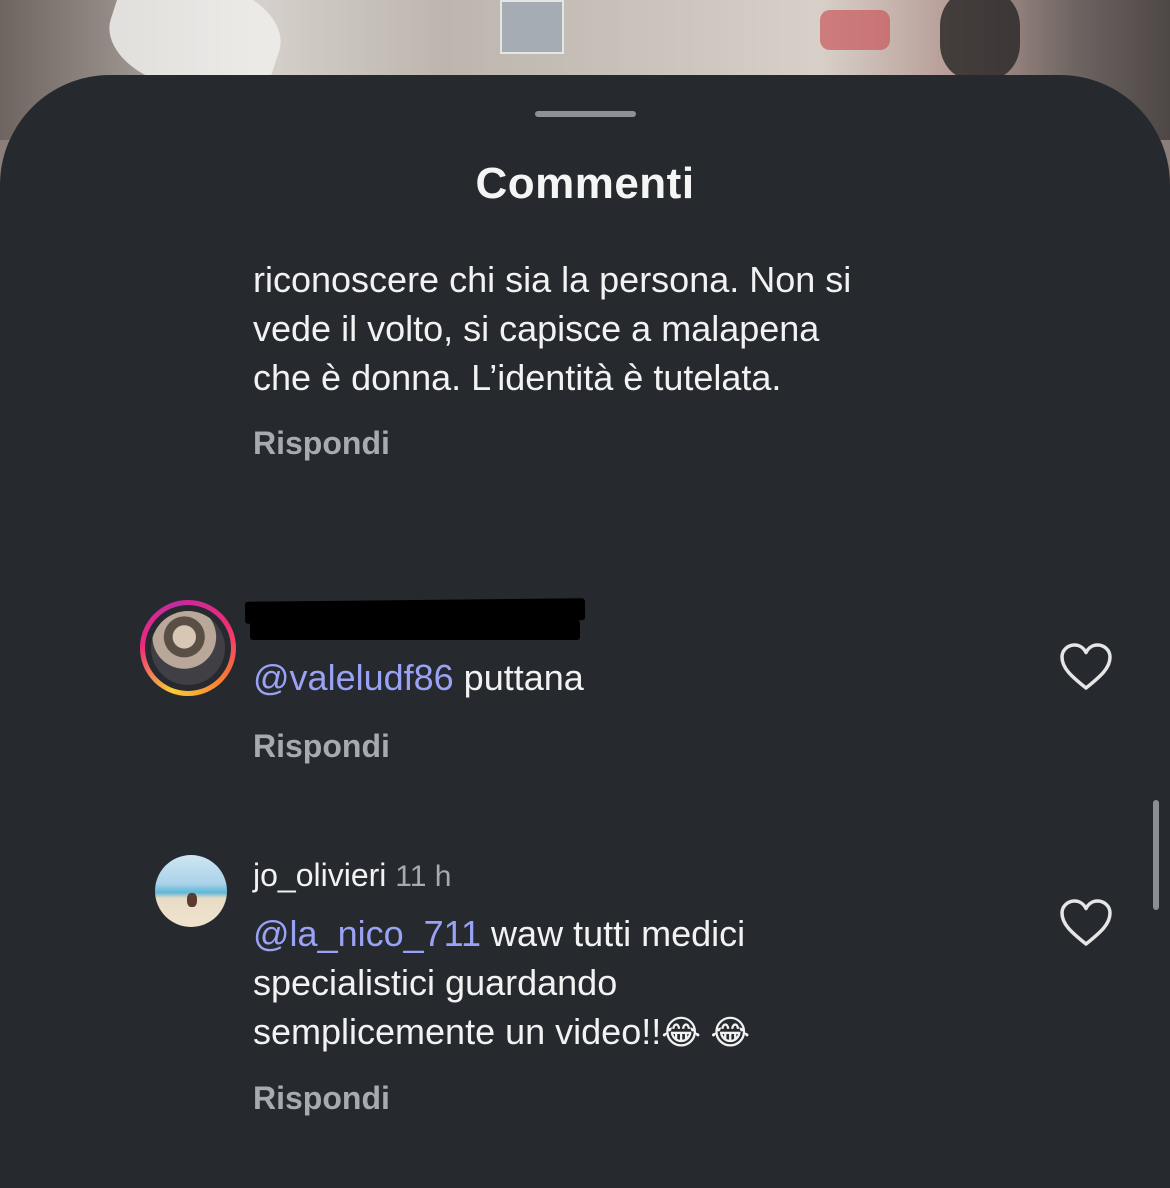 This screenshot has width=1170, height=1188. Describe the element at coordinates (536, 328) in the screenshot. I see `comment-line: vede il volto, si capisce a malapena` at that location.